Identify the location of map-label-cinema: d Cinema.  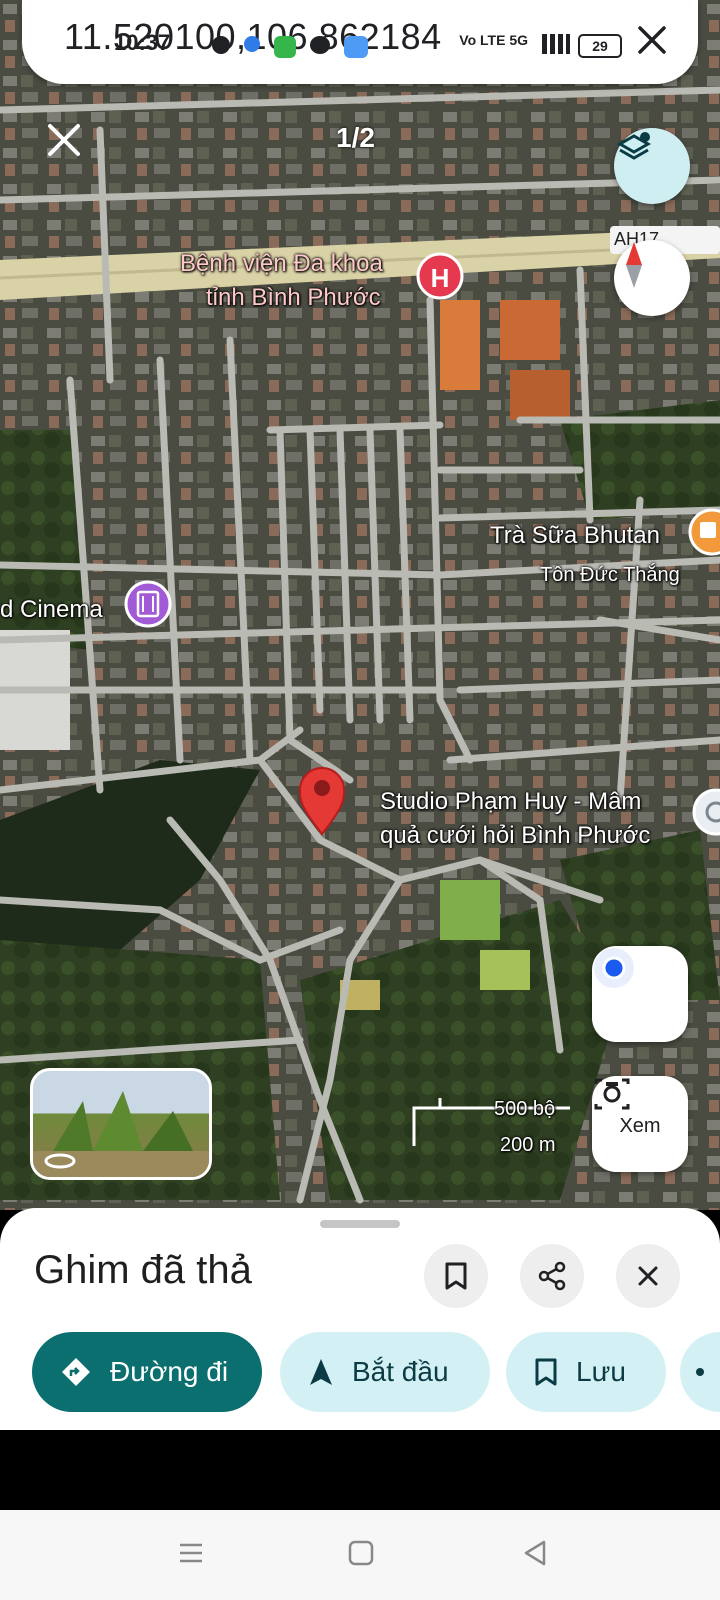
(51, 610).